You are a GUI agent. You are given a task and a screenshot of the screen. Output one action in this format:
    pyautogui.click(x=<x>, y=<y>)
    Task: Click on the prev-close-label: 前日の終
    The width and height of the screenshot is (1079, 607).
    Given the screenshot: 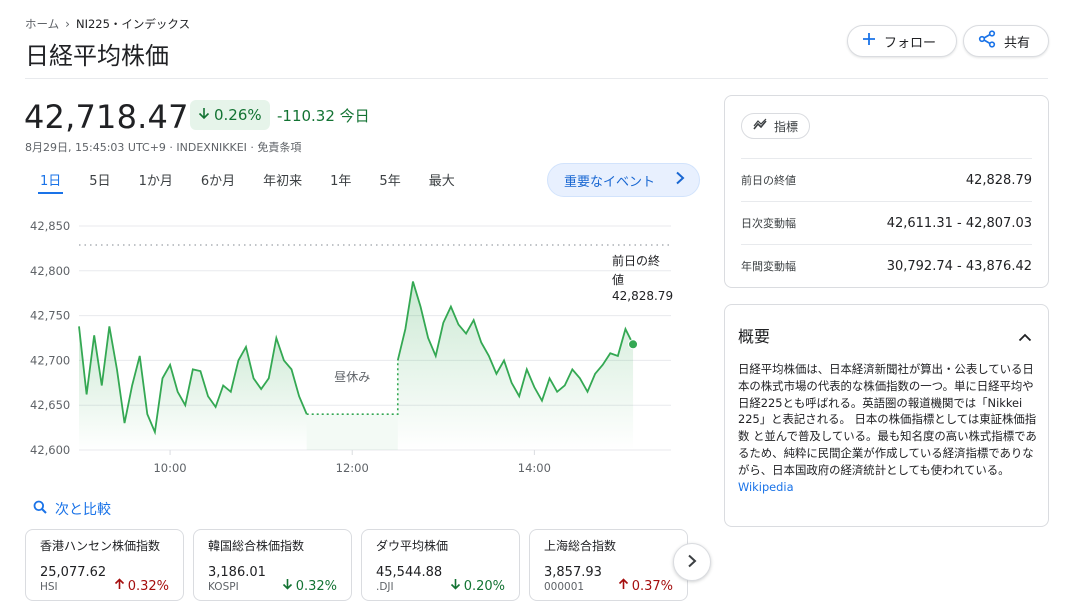 What is the action you would take?
    pyautogui.click(x=636, y=260)
    